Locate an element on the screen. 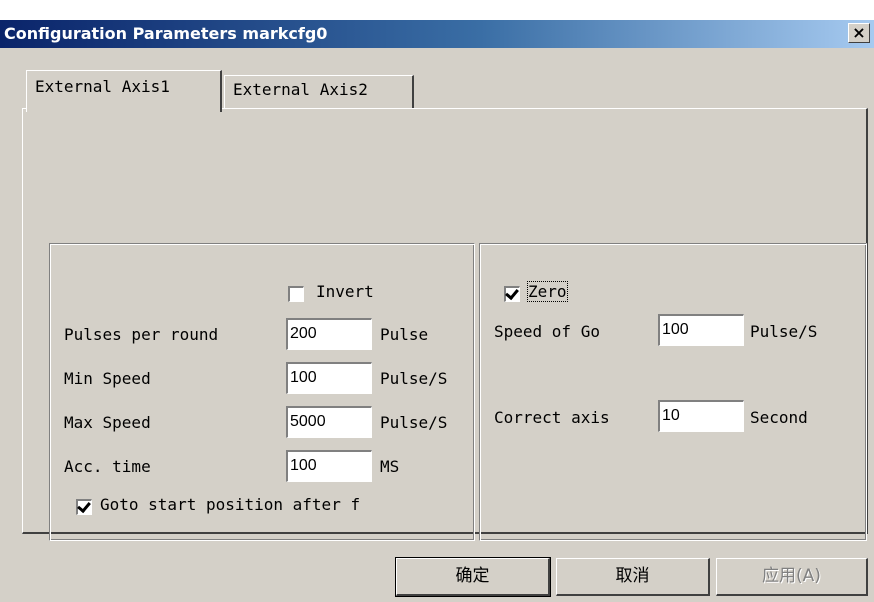 Image resolution: width=874 pixels, height=602 pixels. min-speed-input: 100 is located at coordinates (329, 378).